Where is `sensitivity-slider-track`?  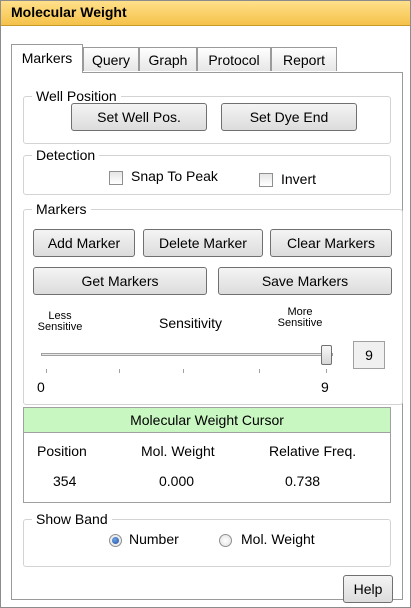 sensitivity-slider-track is located at coordinates (187, 354).